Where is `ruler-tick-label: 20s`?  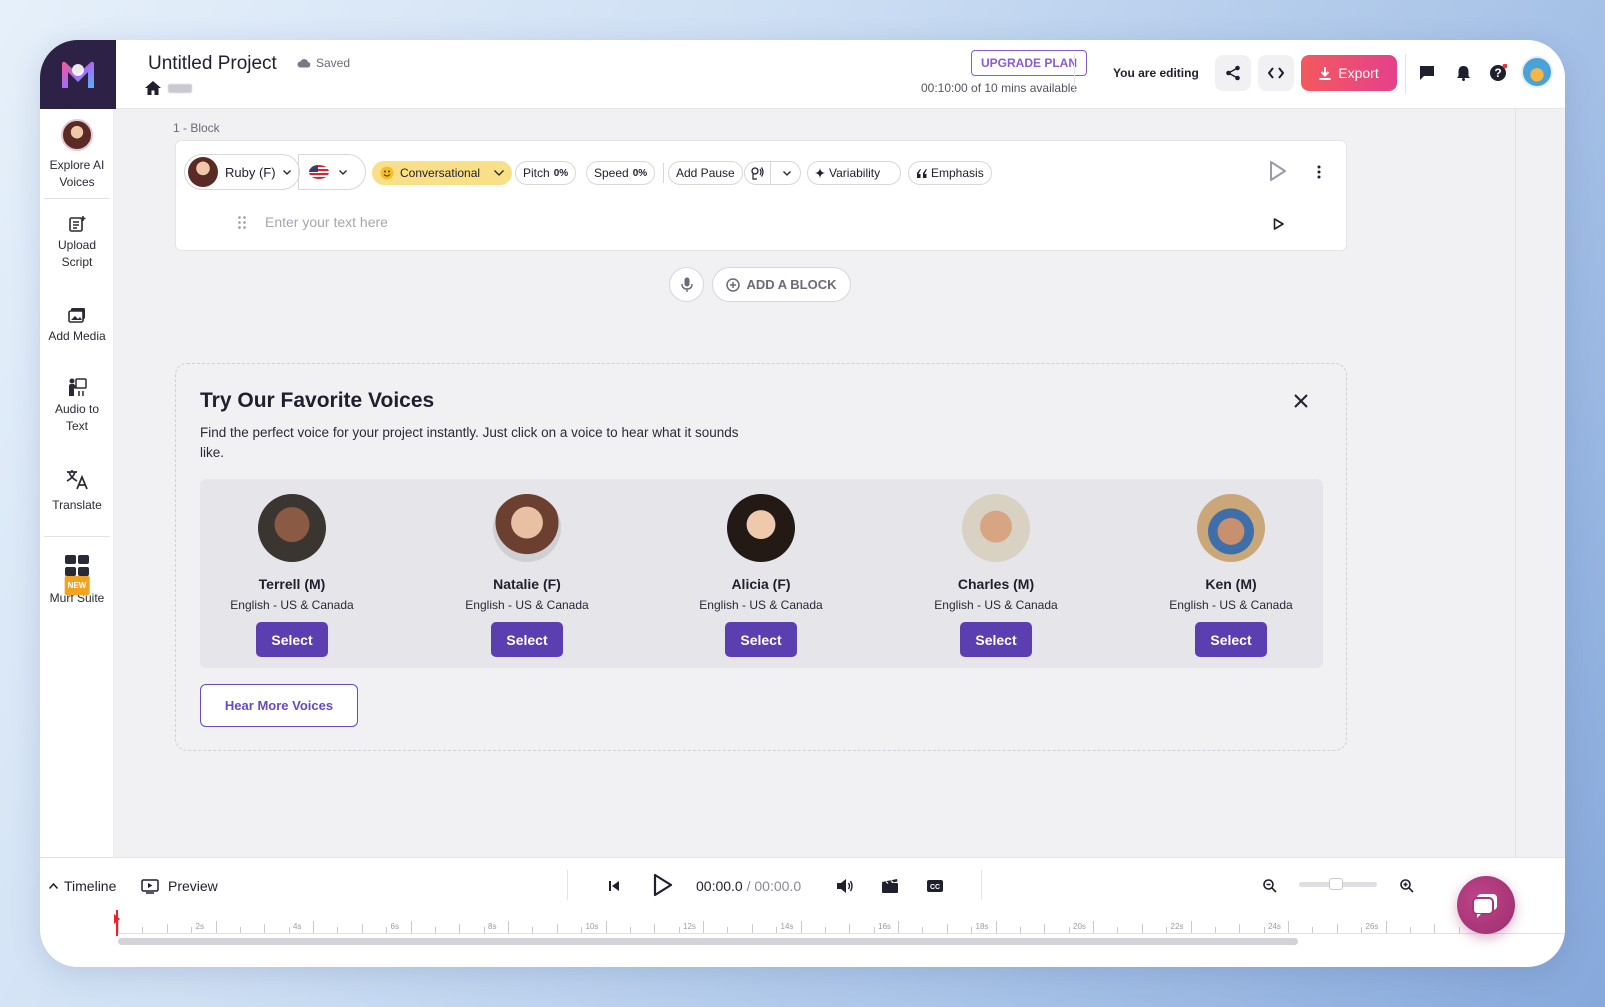 ruler-tick-label: 20s is located at coordinates (1079, 926).